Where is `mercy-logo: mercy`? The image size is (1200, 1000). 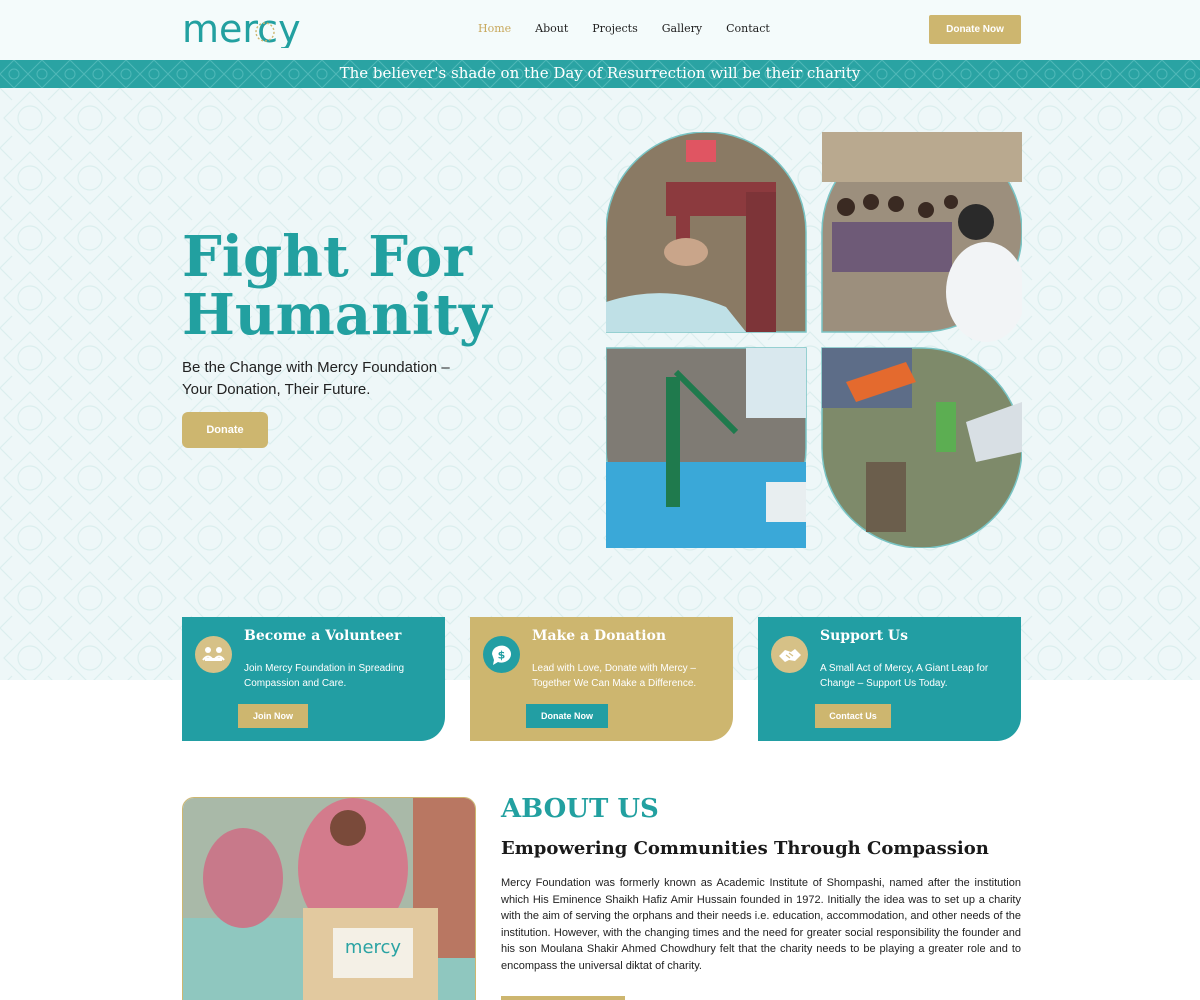 mercy-logo: mercy is located at coordinates (242, 28).